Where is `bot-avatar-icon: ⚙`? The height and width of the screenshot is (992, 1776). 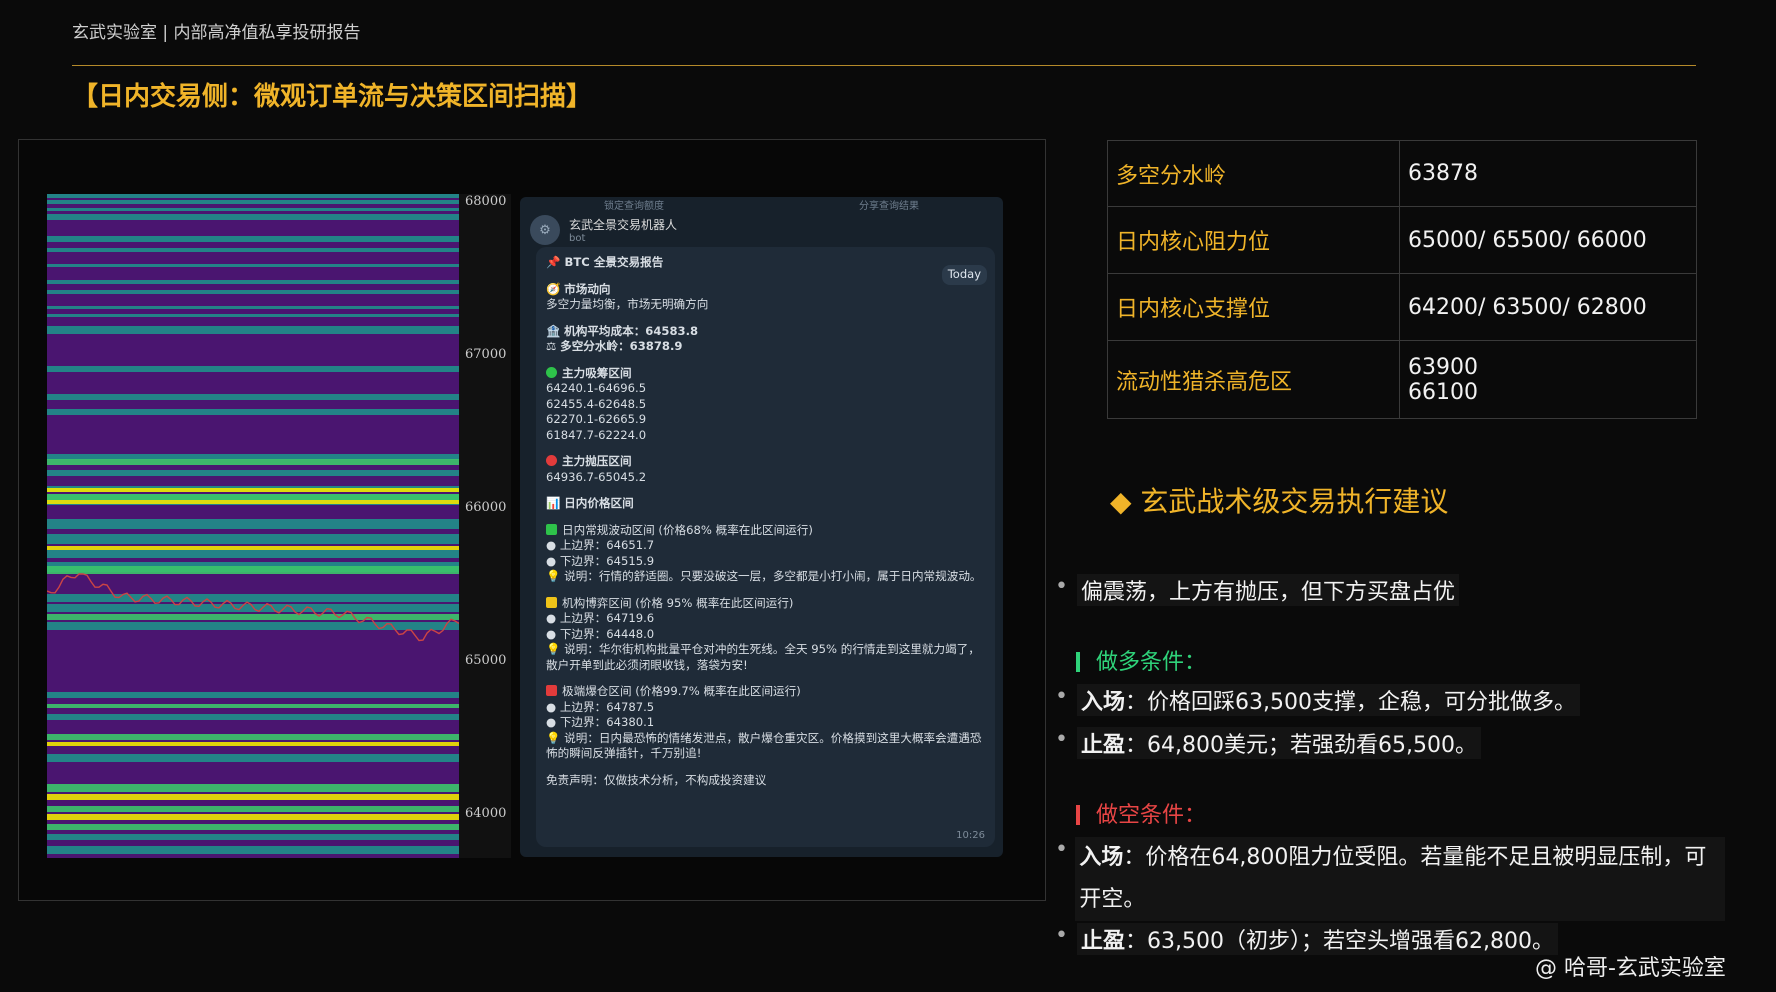 bot-avatar-icon: ⚙ is located at coordinates (545, 230).